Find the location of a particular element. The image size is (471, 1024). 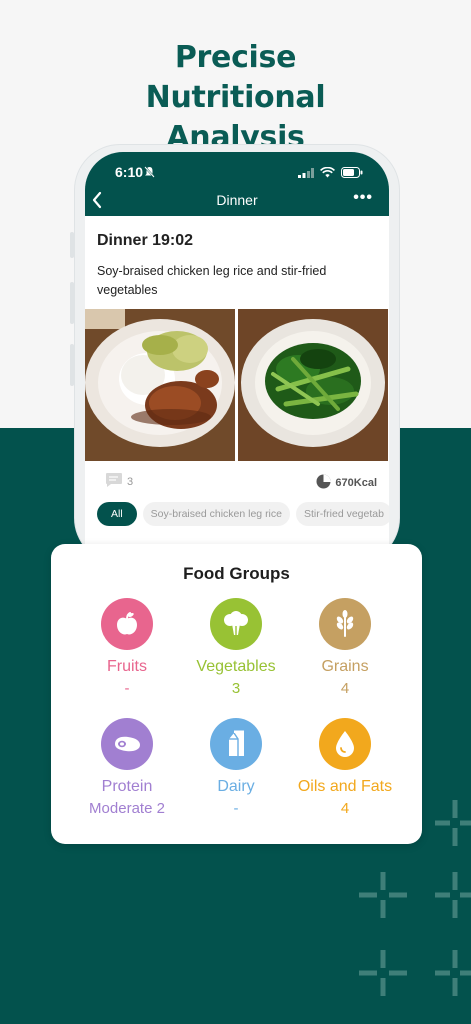

chip-stir-fried-vegetables: Stir-fried vegetab is located at coordinates (342, 514).